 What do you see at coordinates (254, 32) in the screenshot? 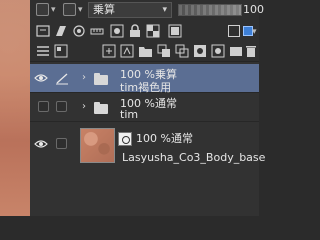
I see `color-dropdown-arrow: ▾` at bounding box center [254, 32].